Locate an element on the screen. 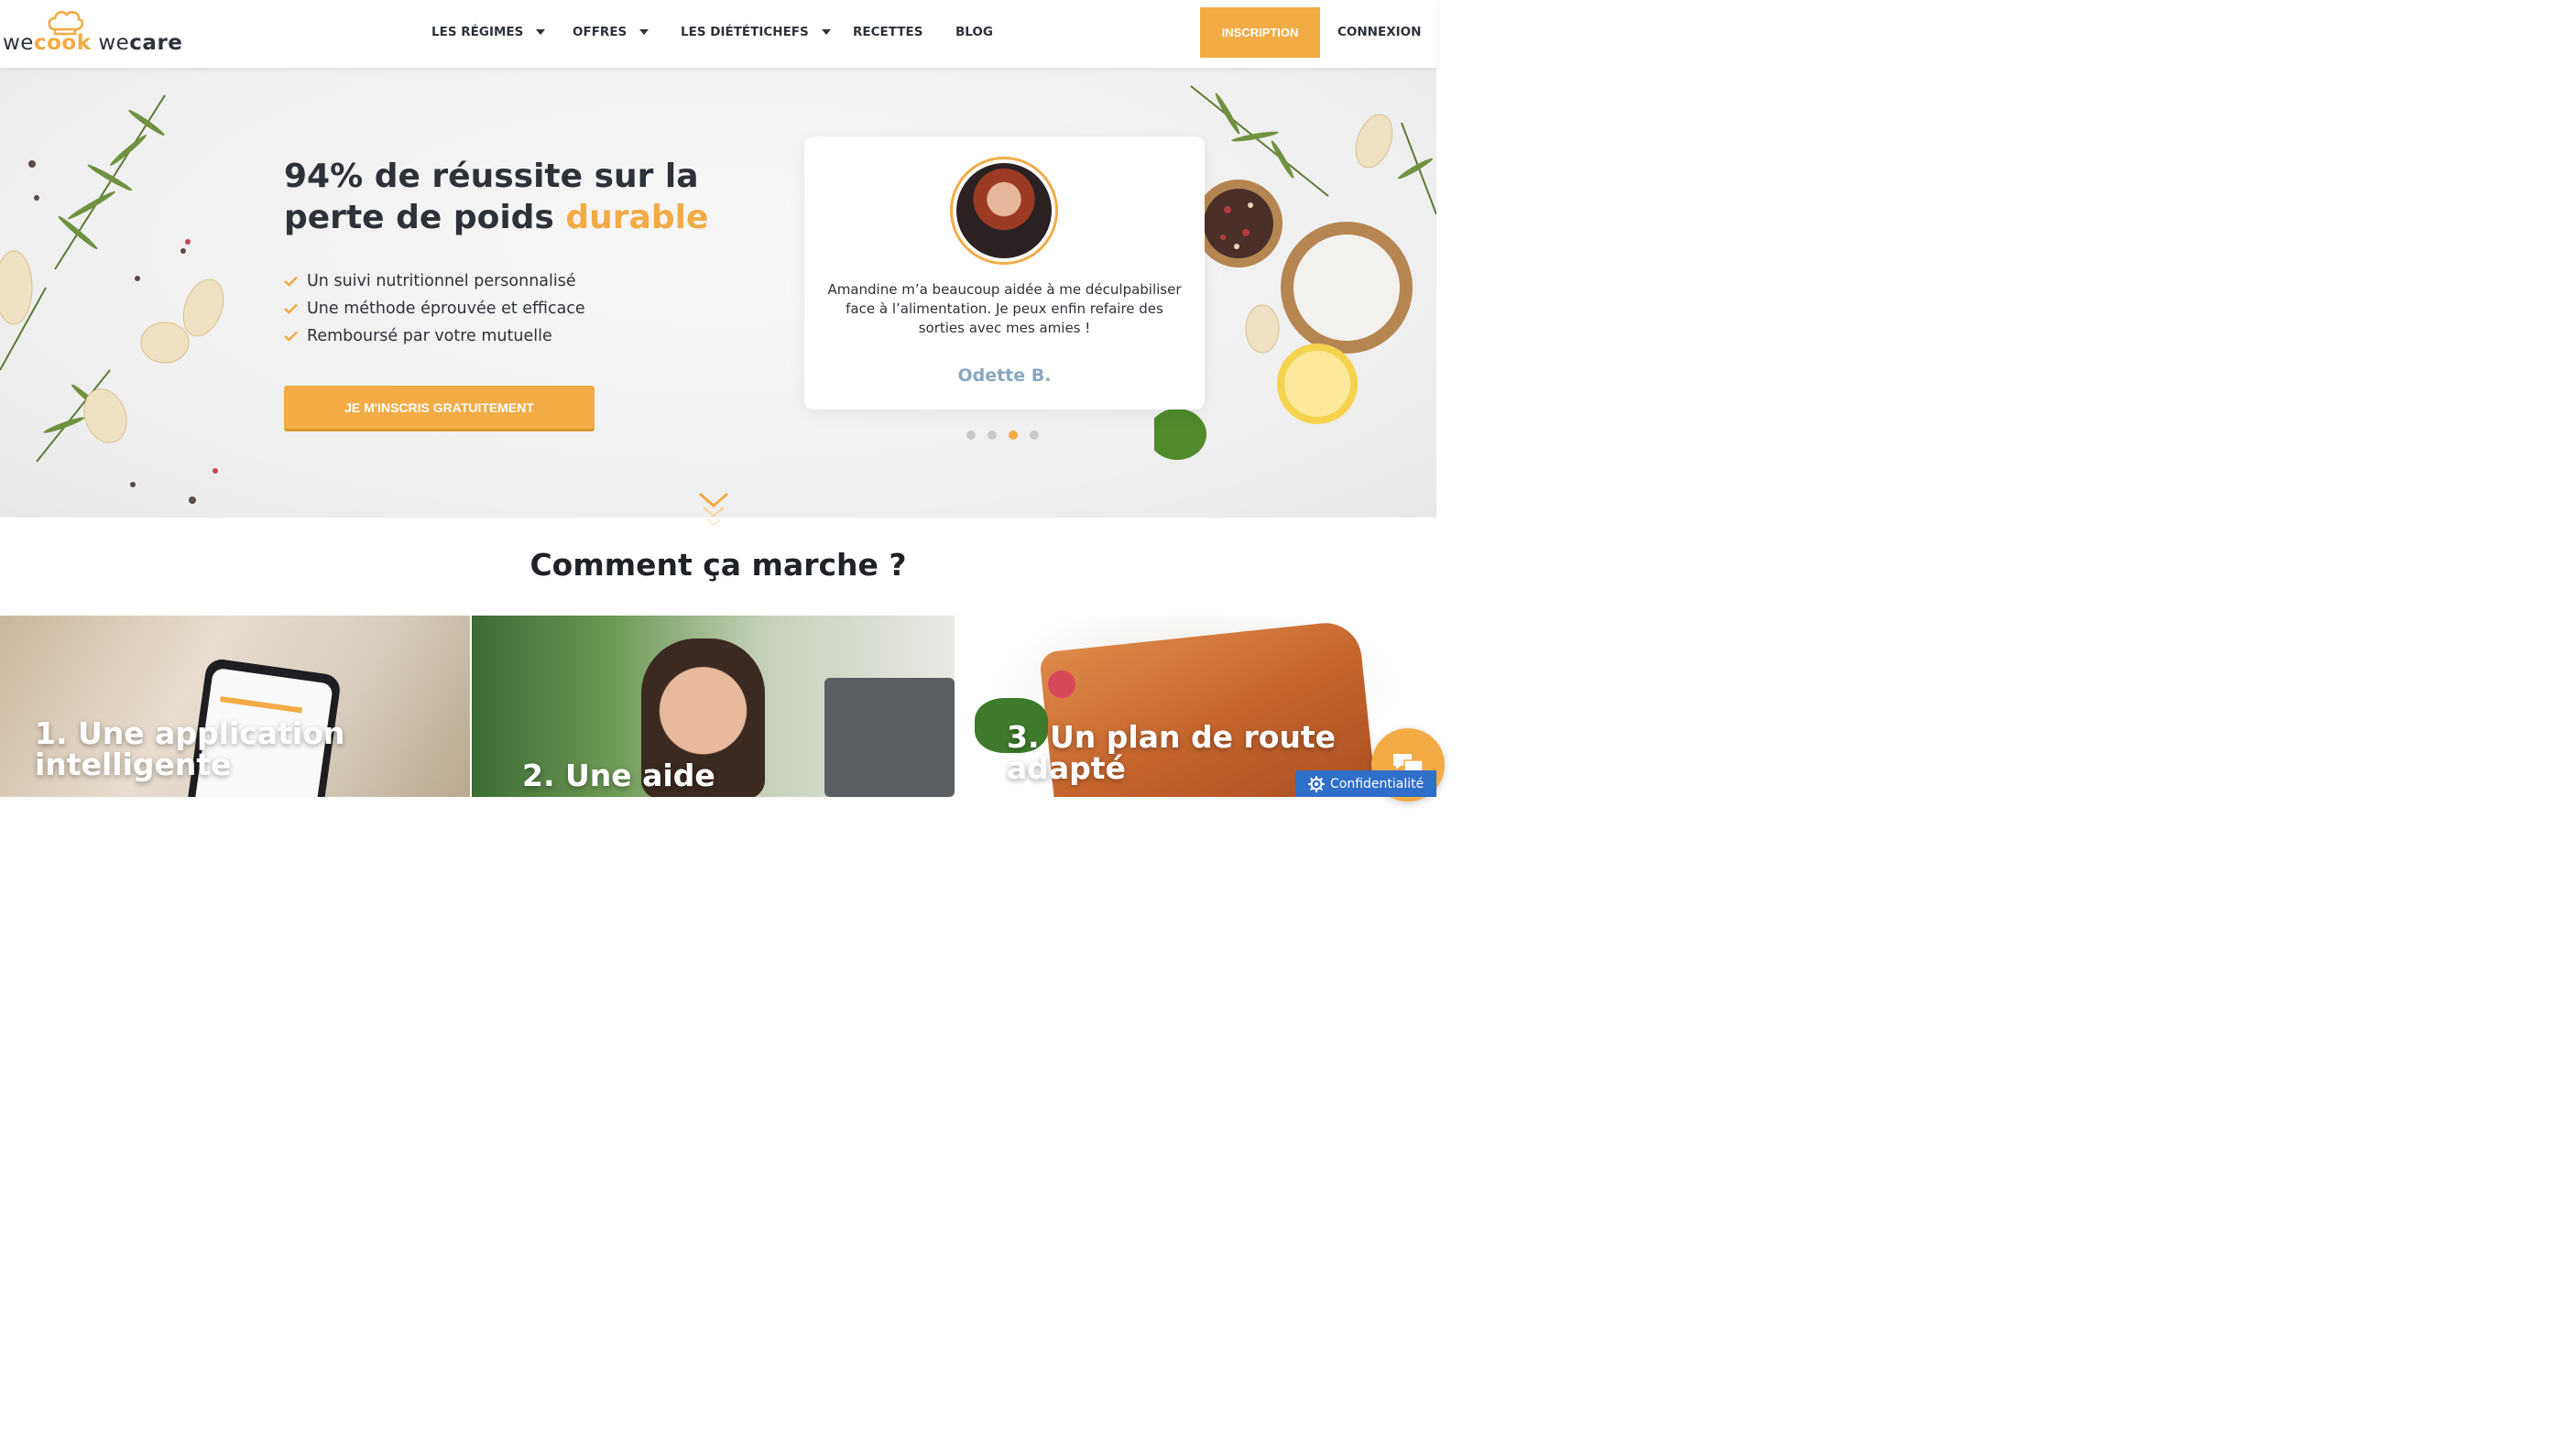  nav-item-label: RECETTES is located at coordinates (888, 32).